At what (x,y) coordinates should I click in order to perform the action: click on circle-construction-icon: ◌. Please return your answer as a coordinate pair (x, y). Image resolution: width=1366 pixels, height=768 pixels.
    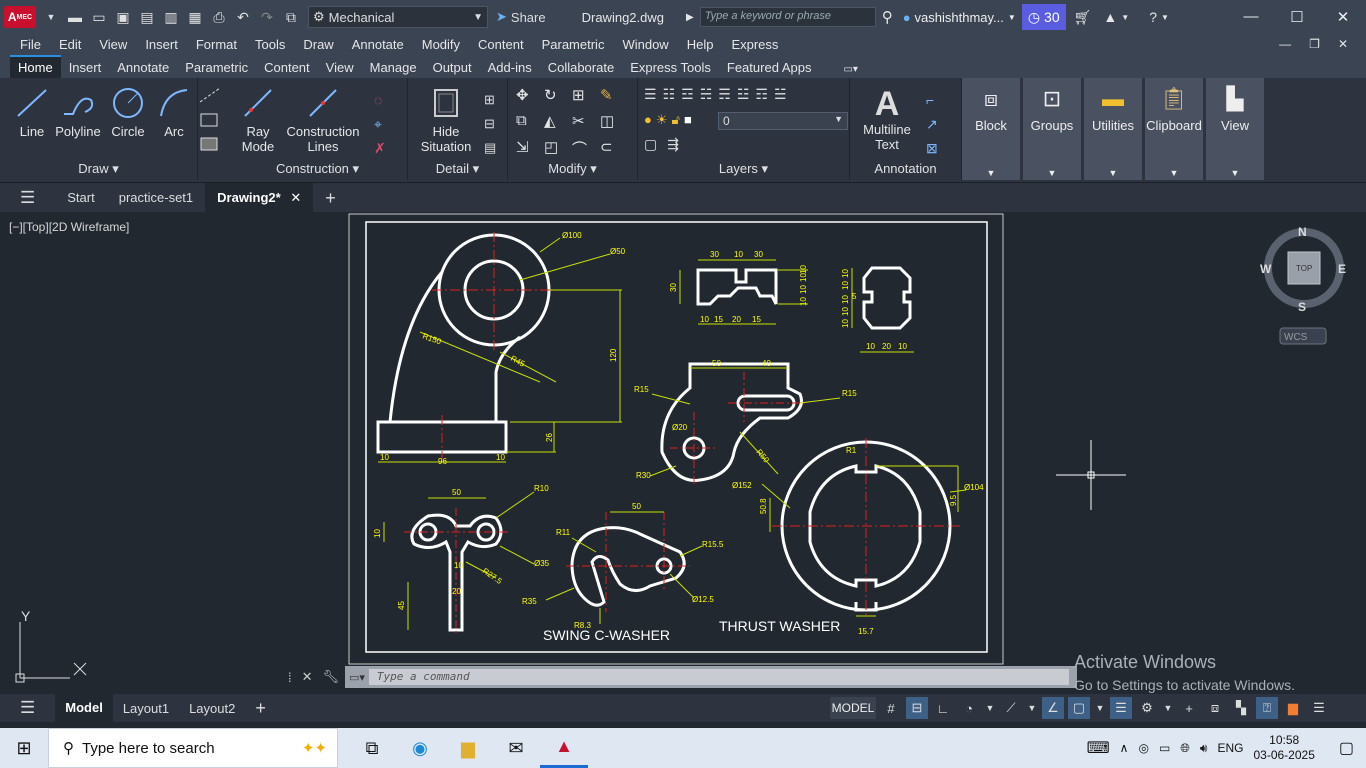
    Looking at the image, I should click on (380, 100).